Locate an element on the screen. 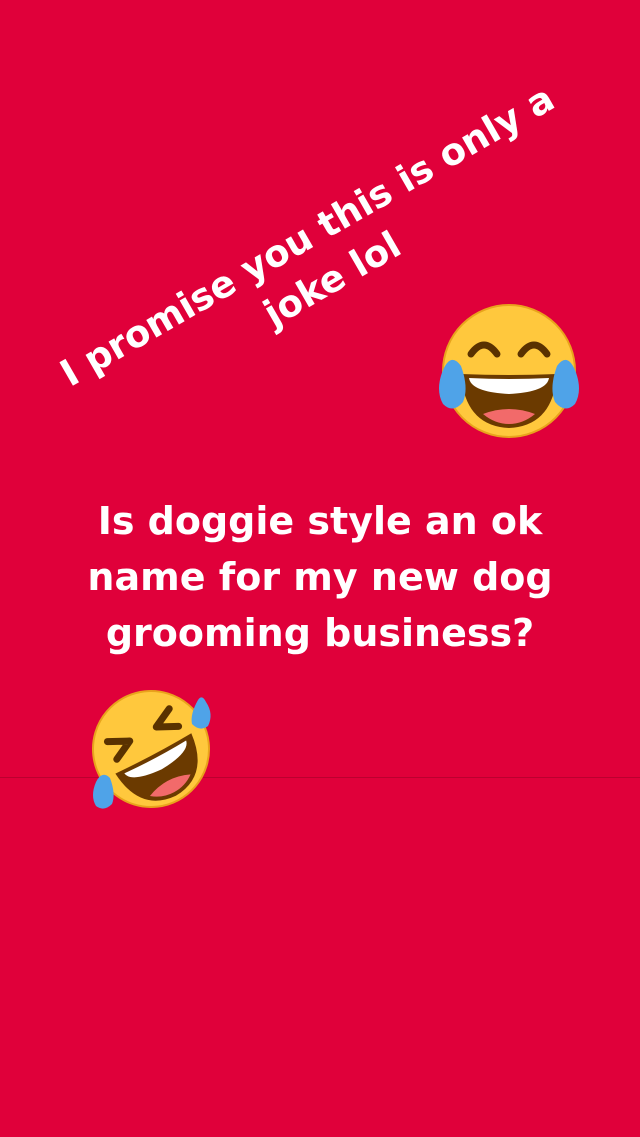 The image size is (640, 1137). question-line-1: Is doggie style an ok is located at coordinates (320, 521).